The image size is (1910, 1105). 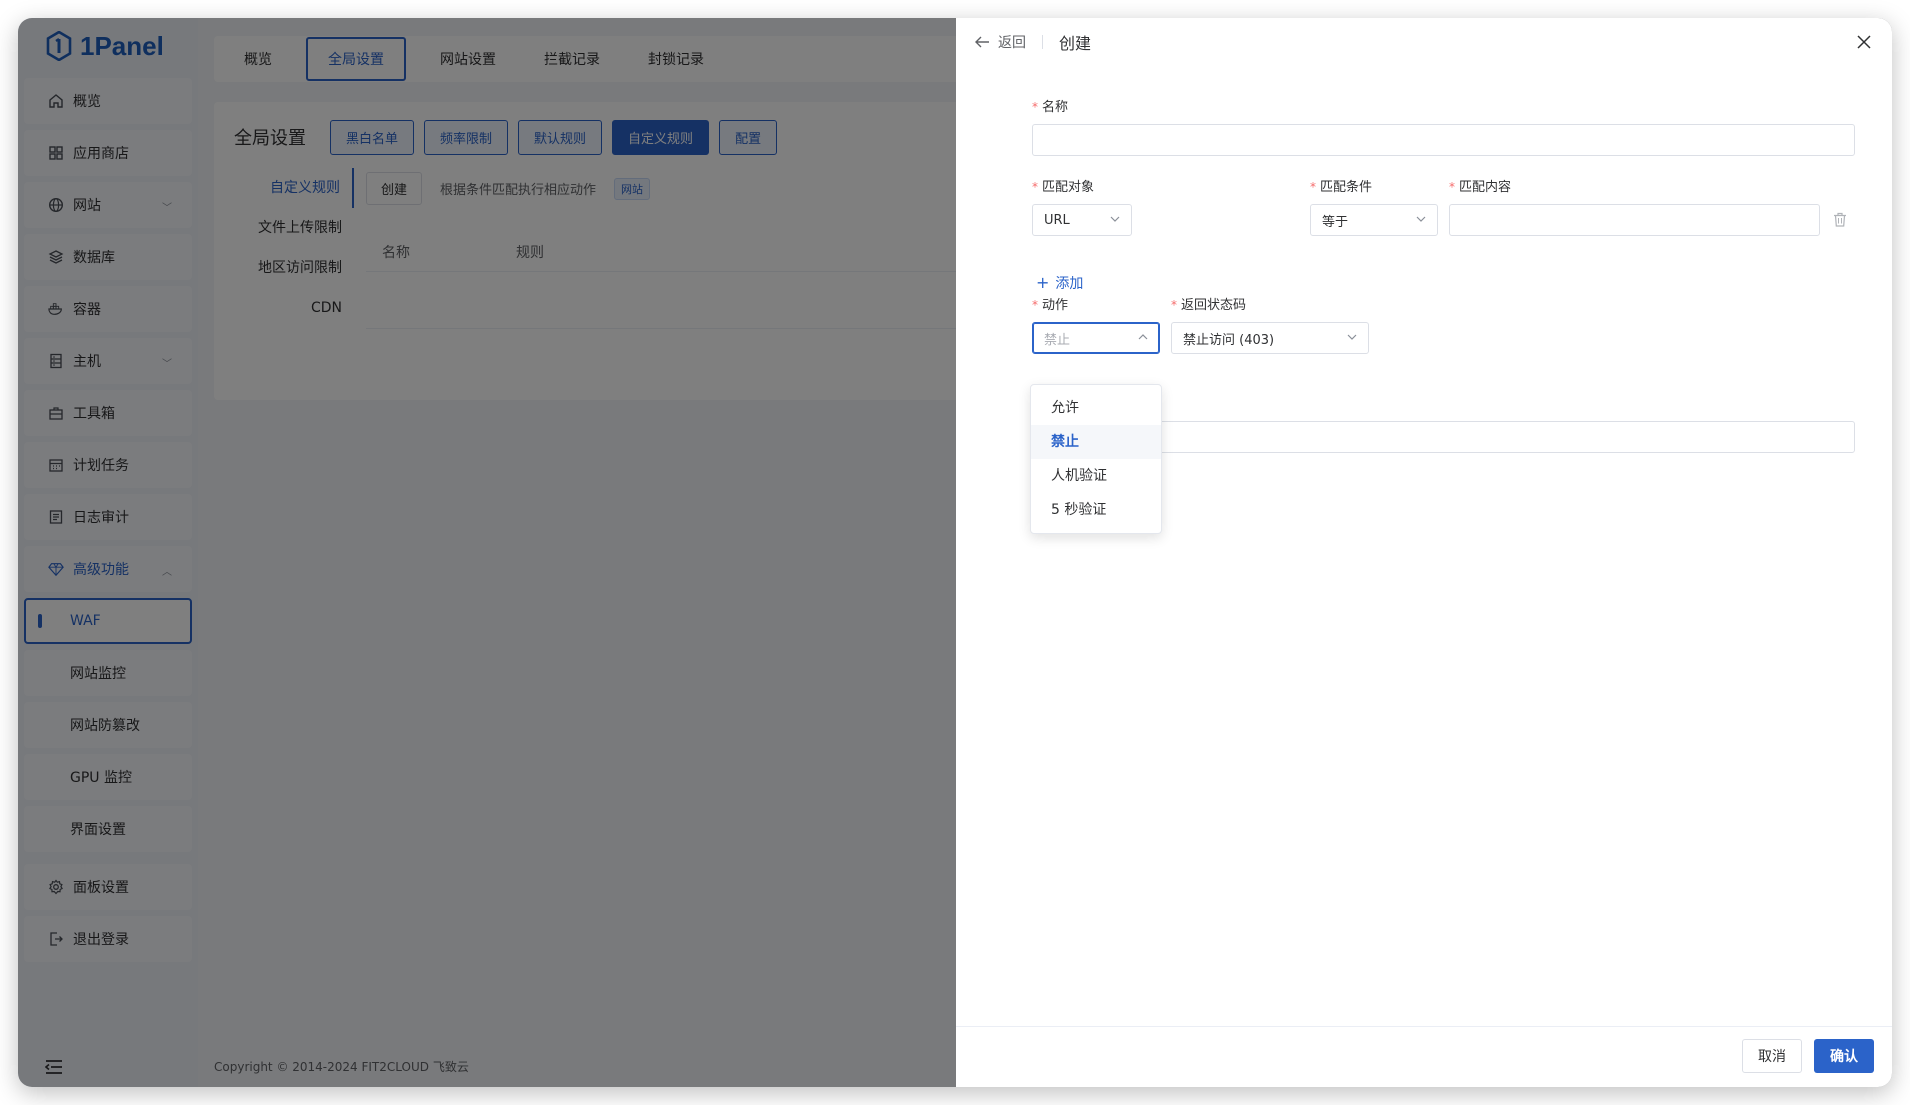 What do you see at coordinates (1143, 337) in the screenshot?
I see `chevron-up-icon` at bounding box center [1143, 337].